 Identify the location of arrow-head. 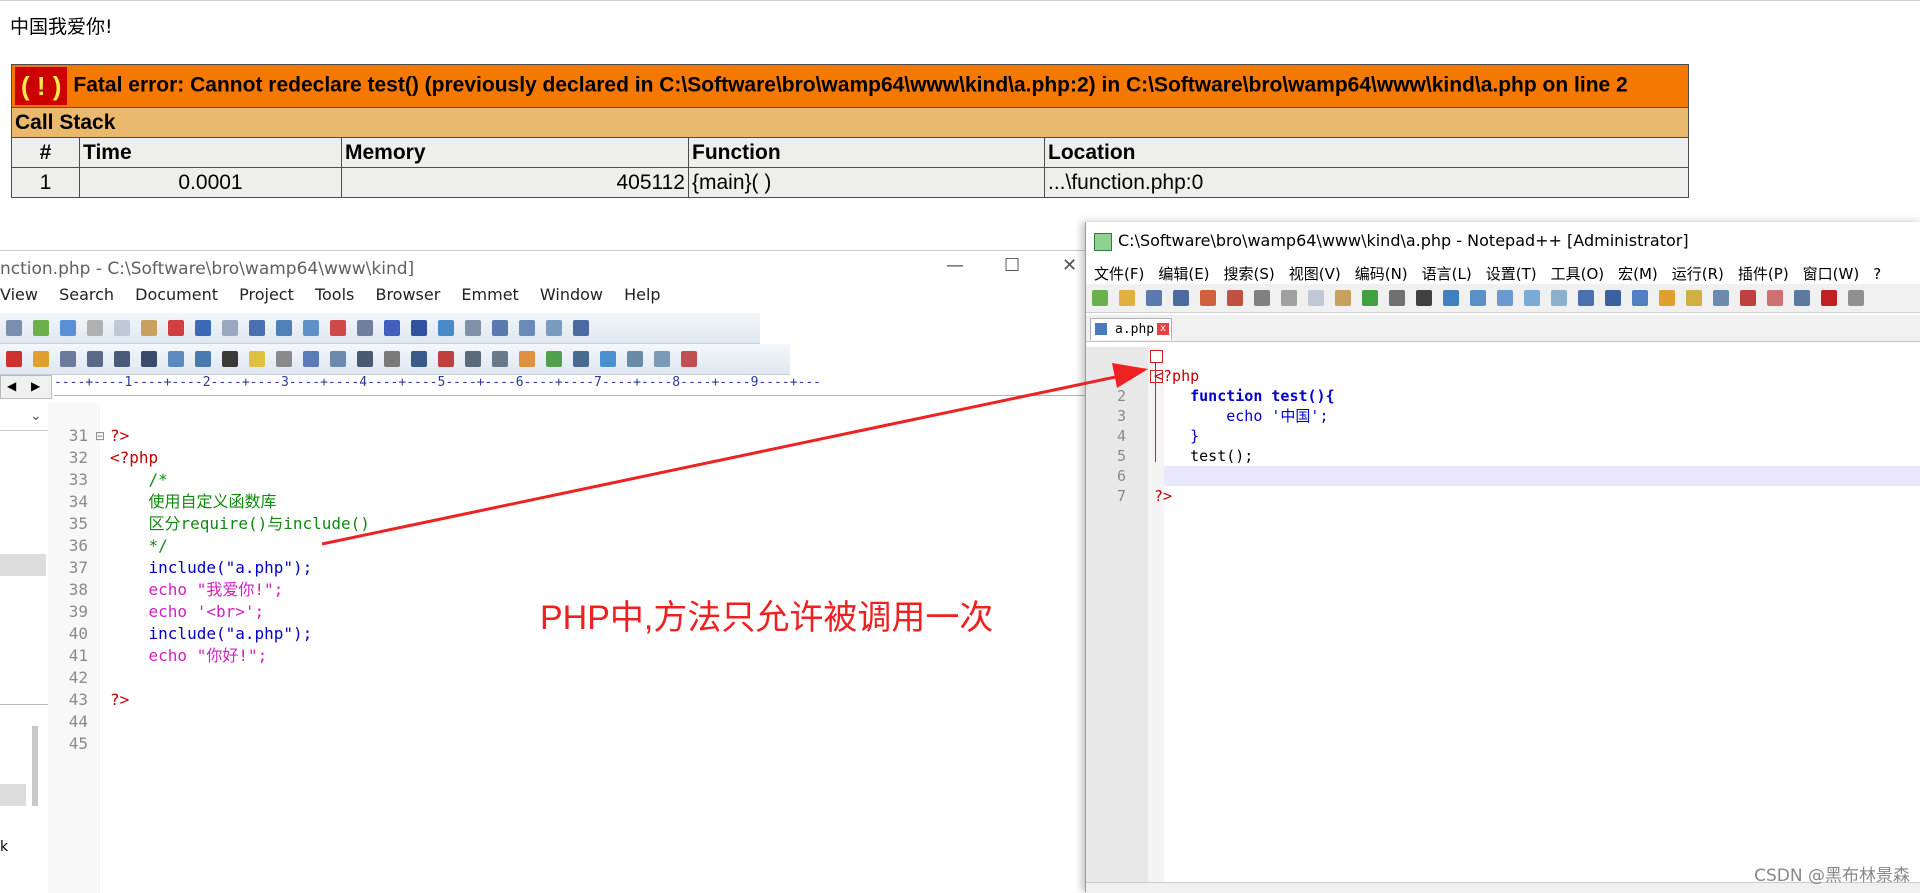
(1130, 375).